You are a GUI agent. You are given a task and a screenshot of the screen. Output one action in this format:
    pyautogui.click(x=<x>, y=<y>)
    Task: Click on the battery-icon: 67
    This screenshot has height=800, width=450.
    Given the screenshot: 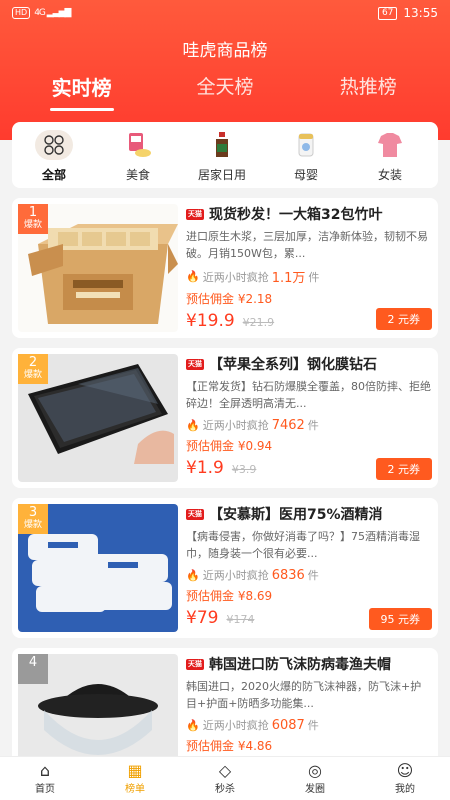 What is the action you would take?
    pyautogui.click(x=387, y=13)
    